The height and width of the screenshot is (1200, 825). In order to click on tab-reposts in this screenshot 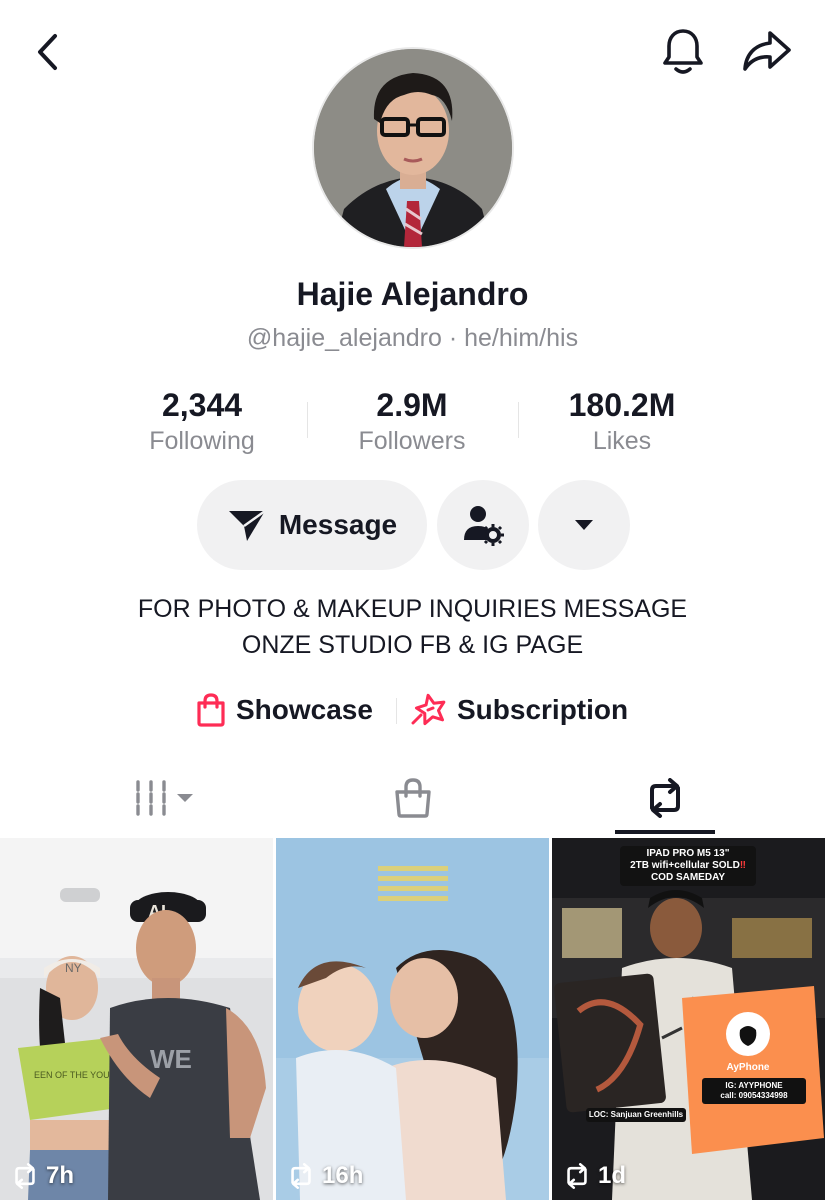, I will do `click(665, 798)`.